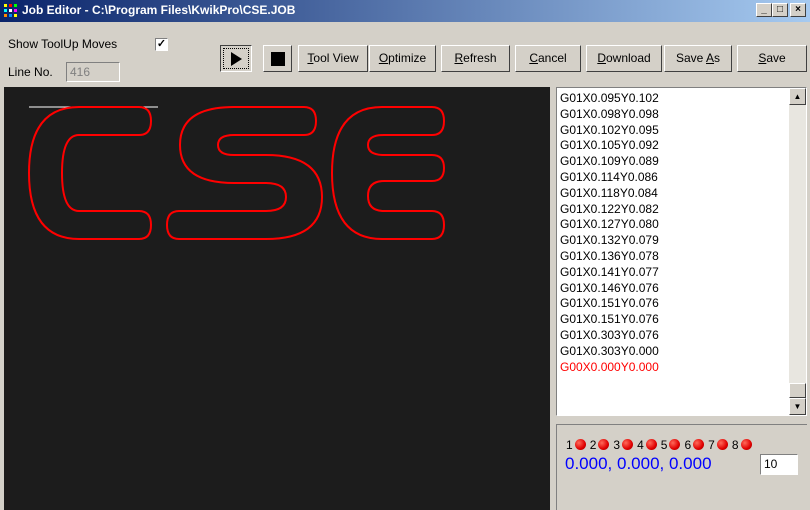 The height and width of the screenshot is (510, 810). Describe the element at coordinates (609, 289) in the screenshot. I see `gcode-line: G01X0.146Y0.076` at that location.